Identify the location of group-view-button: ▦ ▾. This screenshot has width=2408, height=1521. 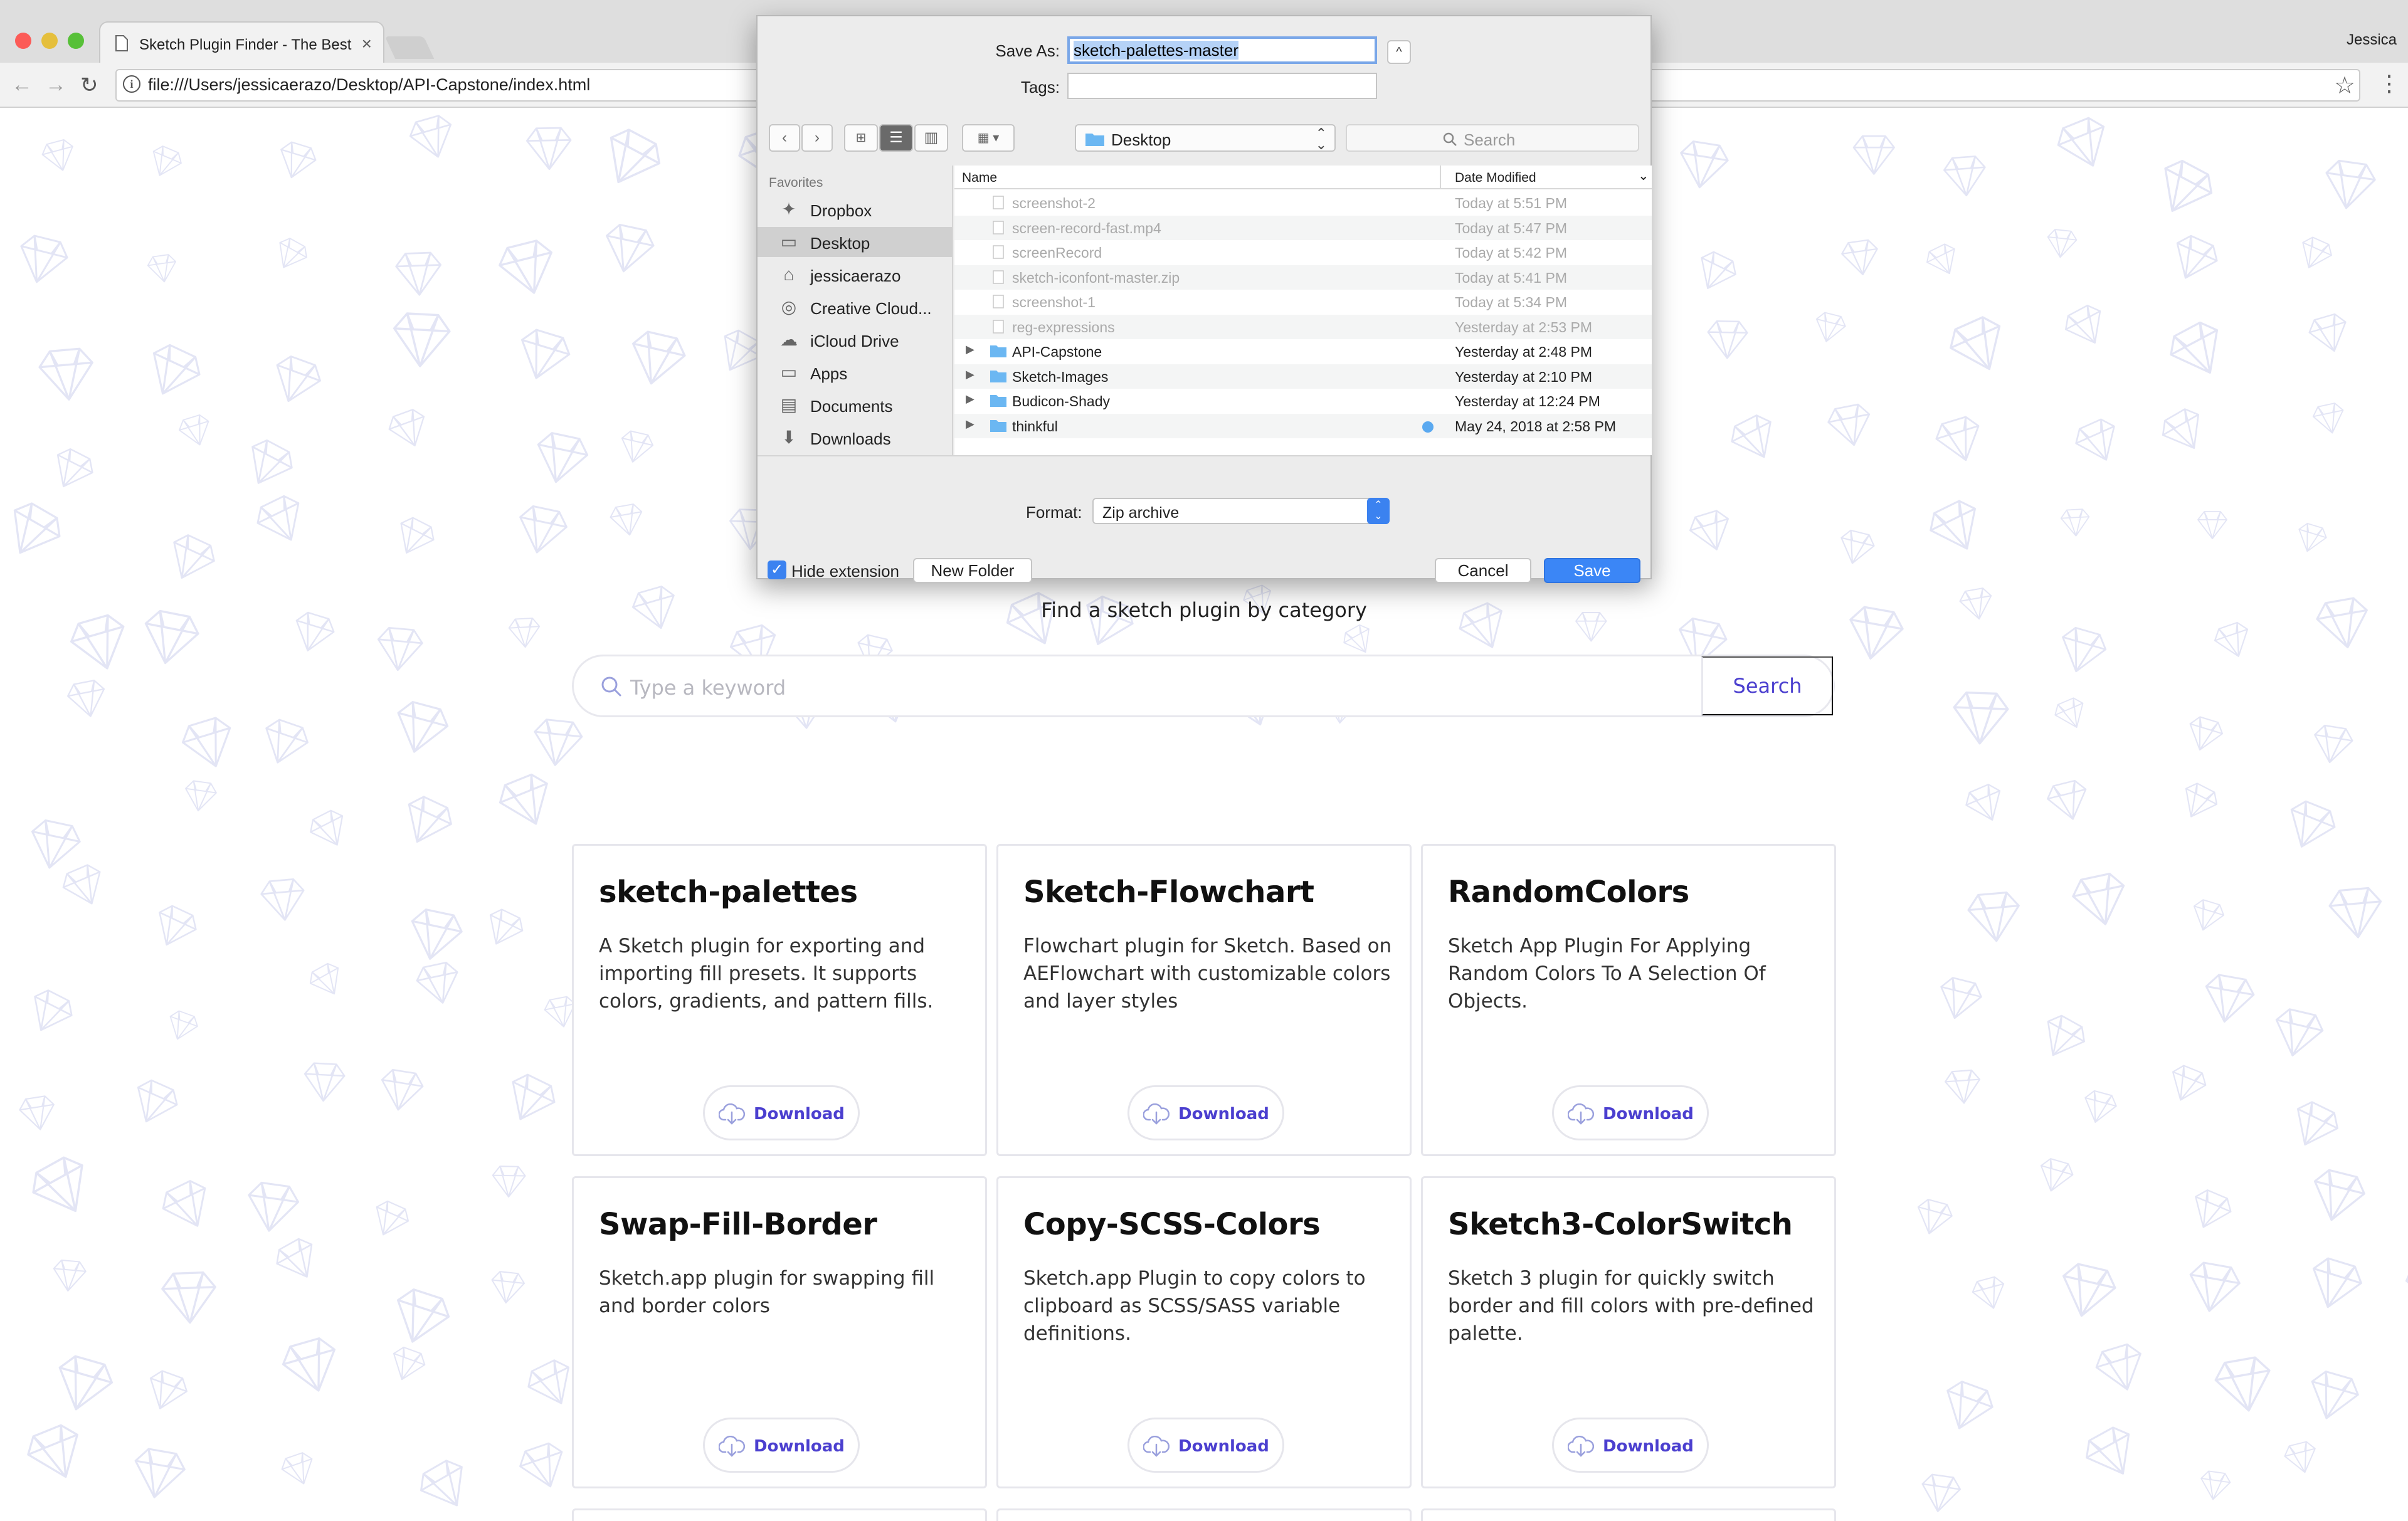
(988, 138).